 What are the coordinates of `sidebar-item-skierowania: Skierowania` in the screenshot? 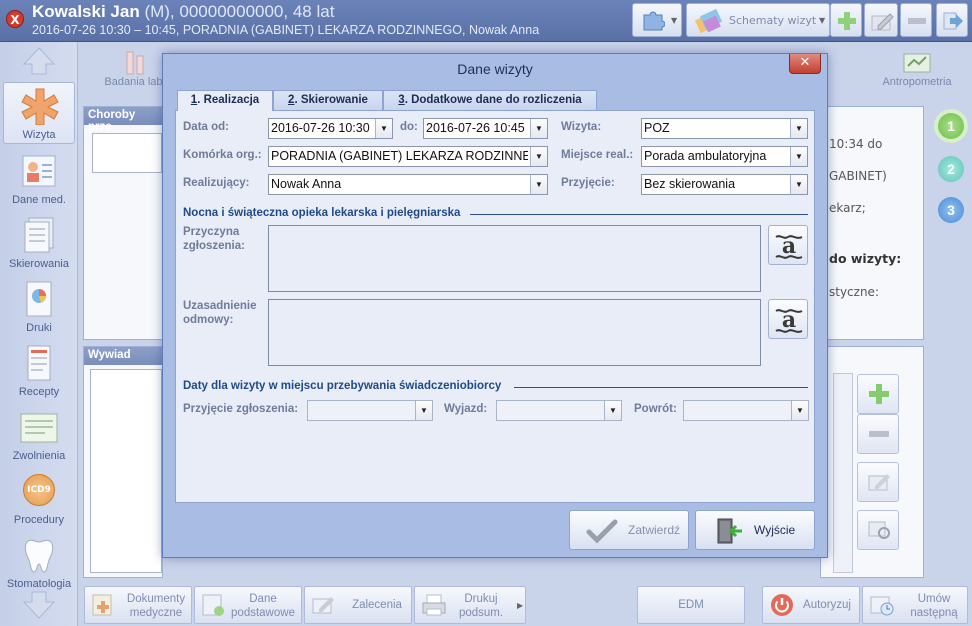 It's located at (39, 243).